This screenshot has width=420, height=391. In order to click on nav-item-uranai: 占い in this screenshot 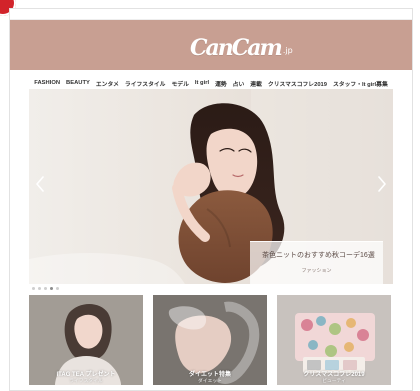, I will do `click(239, 83)`.